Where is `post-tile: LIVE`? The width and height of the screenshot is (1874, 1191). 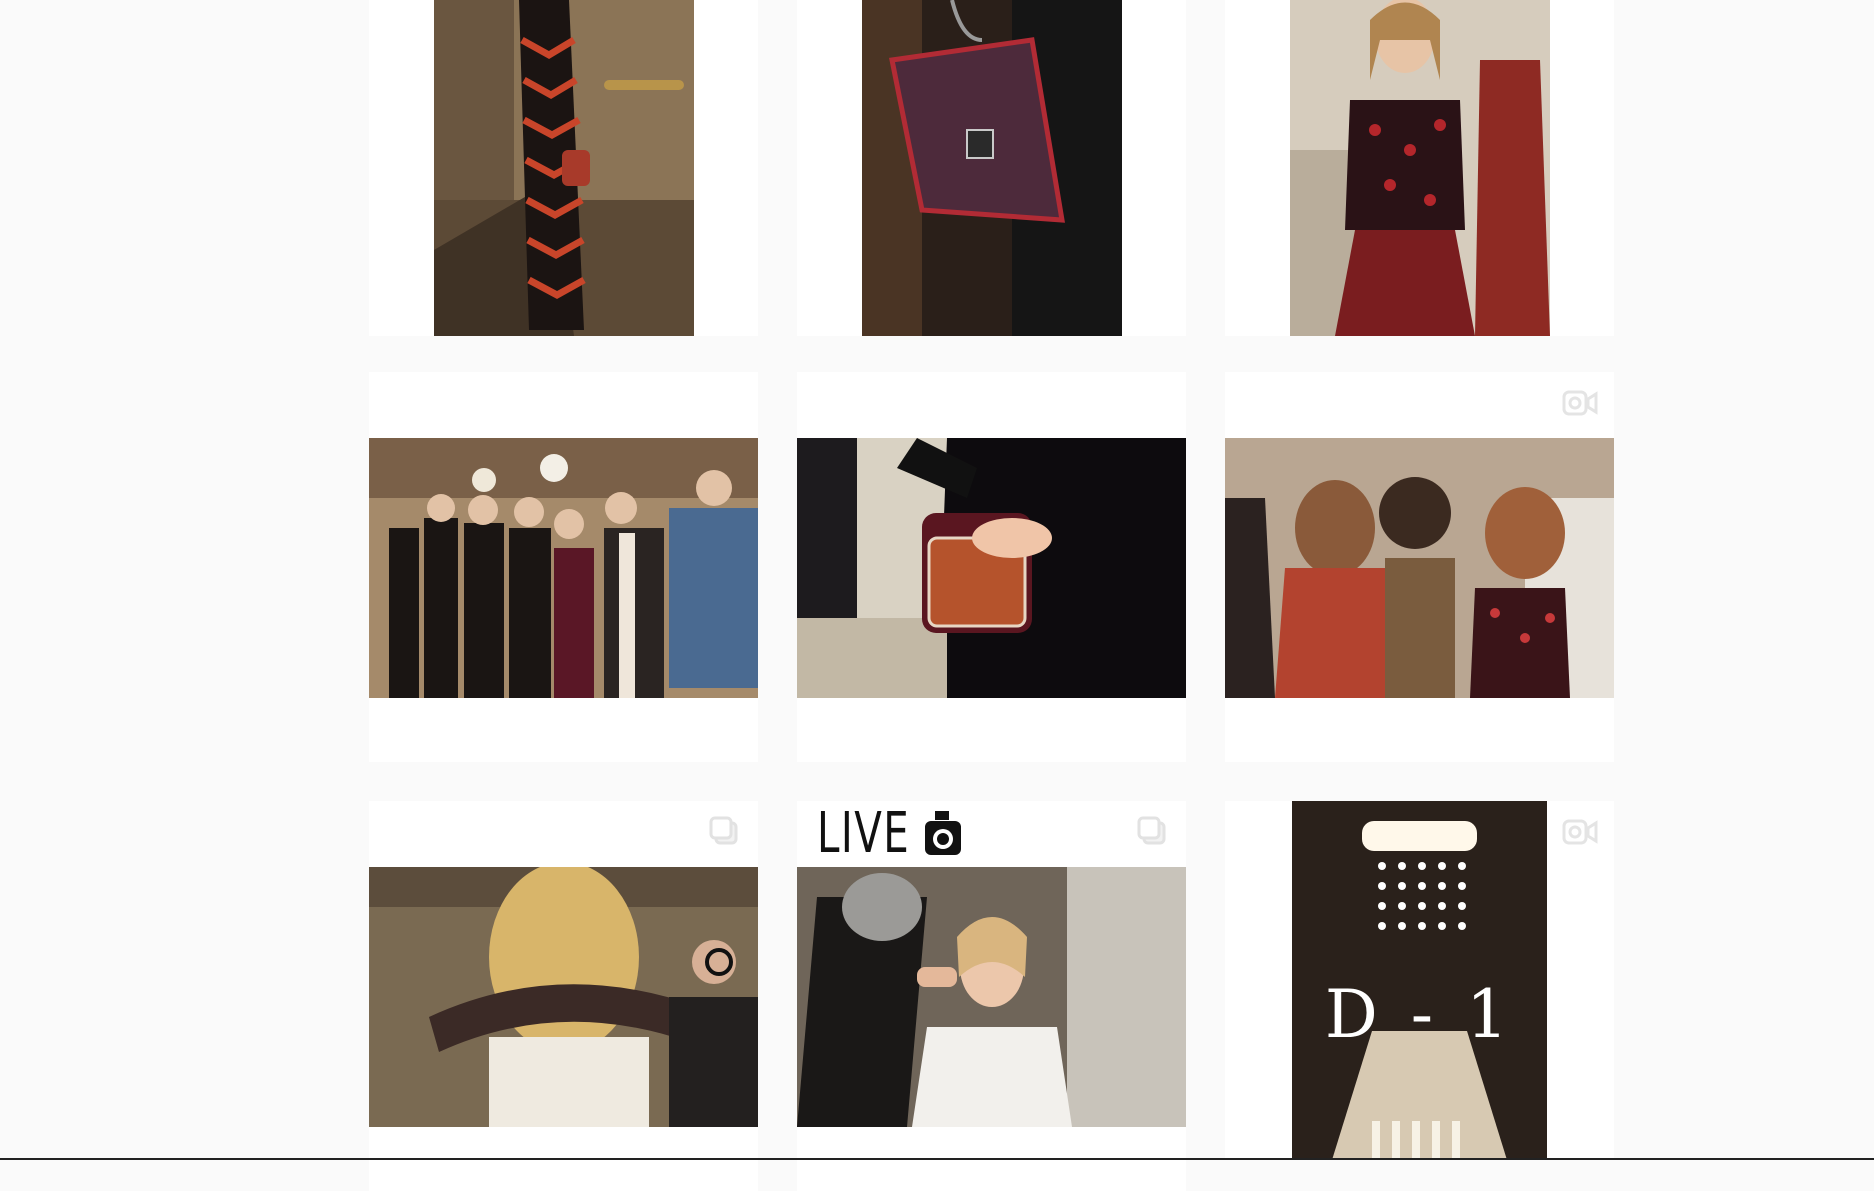
post-tile: LIVE is located at coordinates (991, 996).